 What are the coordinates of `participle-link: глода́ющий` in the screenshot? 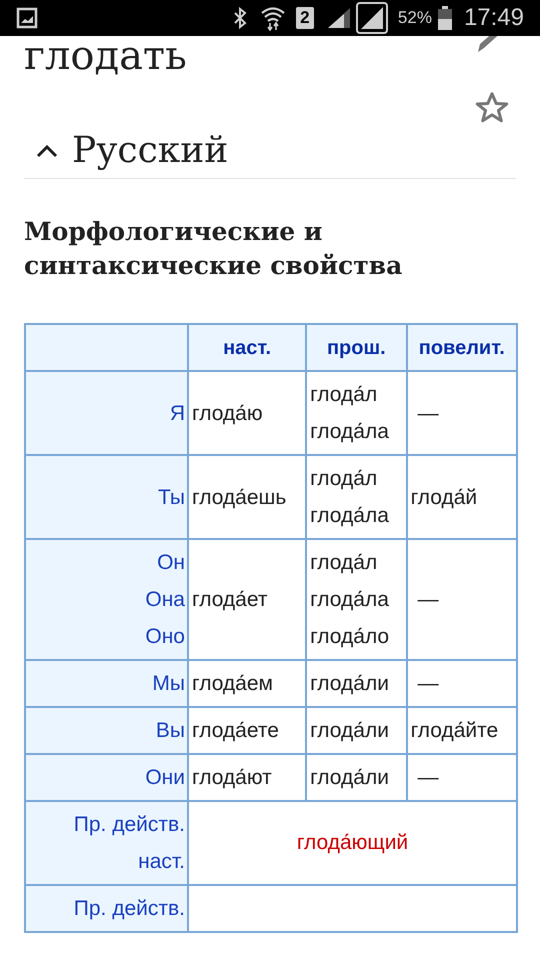 It's located at (352, 842).